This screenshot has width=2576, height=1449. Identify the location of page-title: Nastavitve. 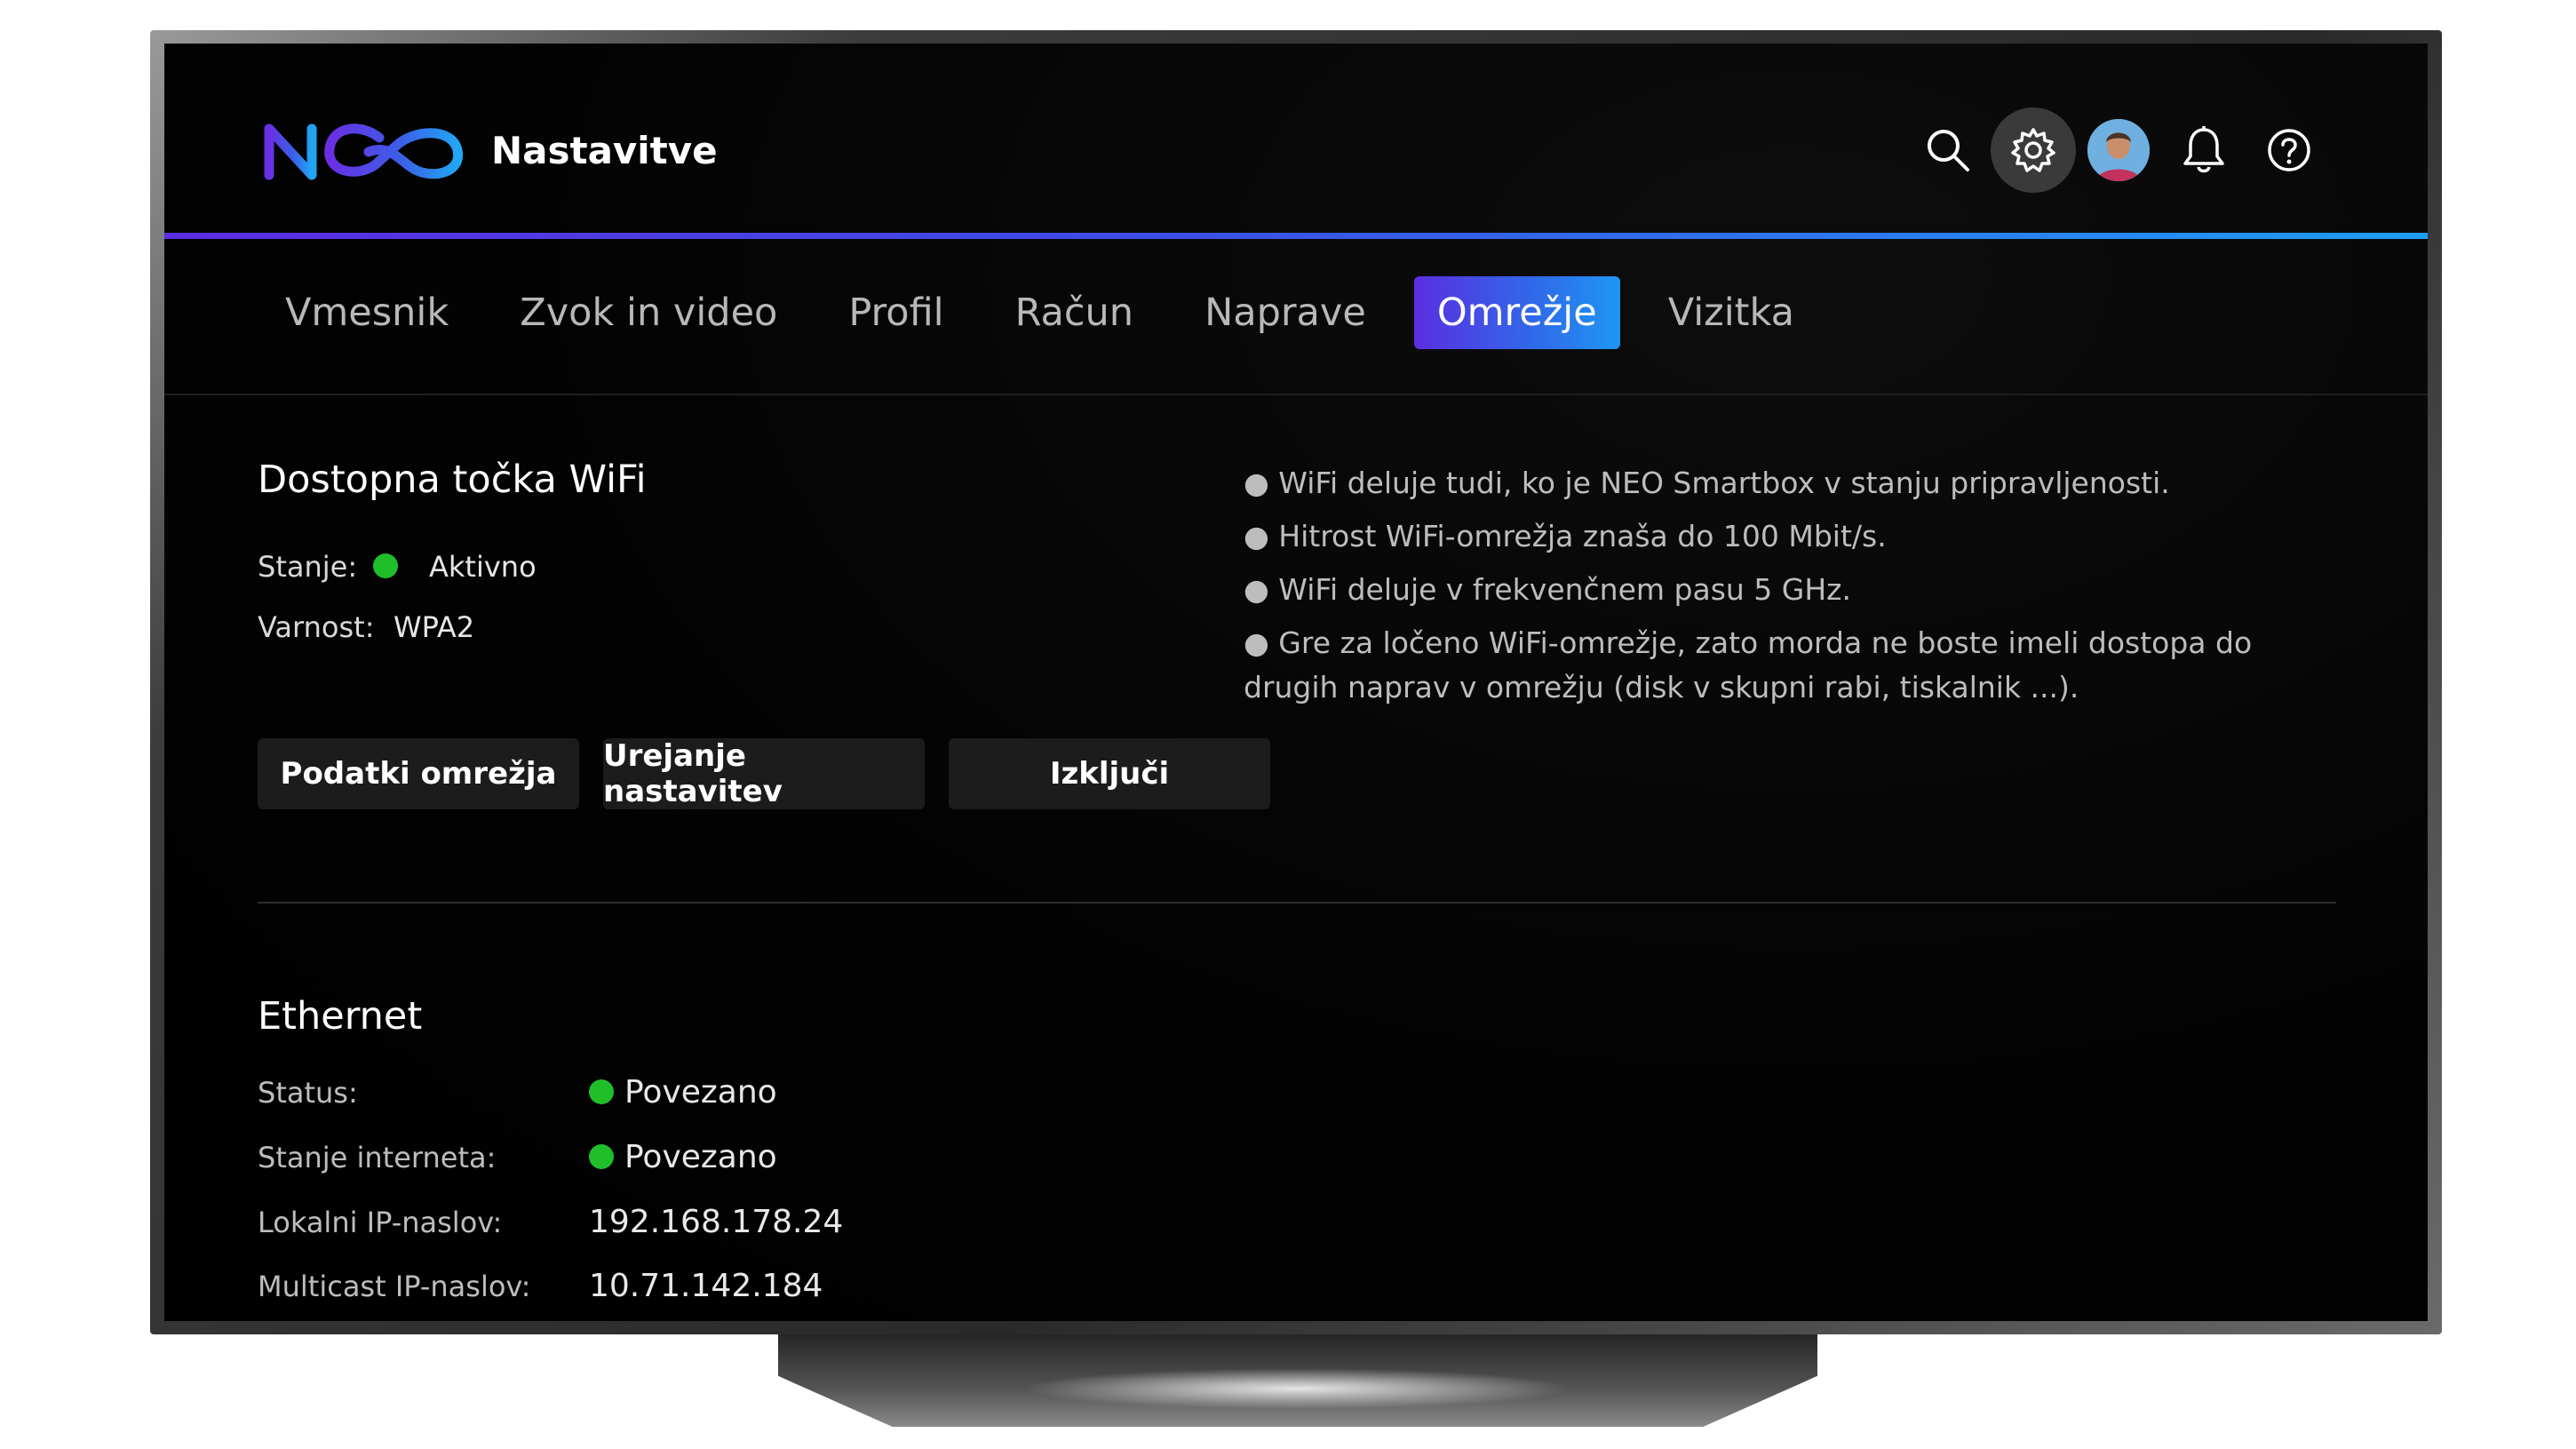
(604, 150).